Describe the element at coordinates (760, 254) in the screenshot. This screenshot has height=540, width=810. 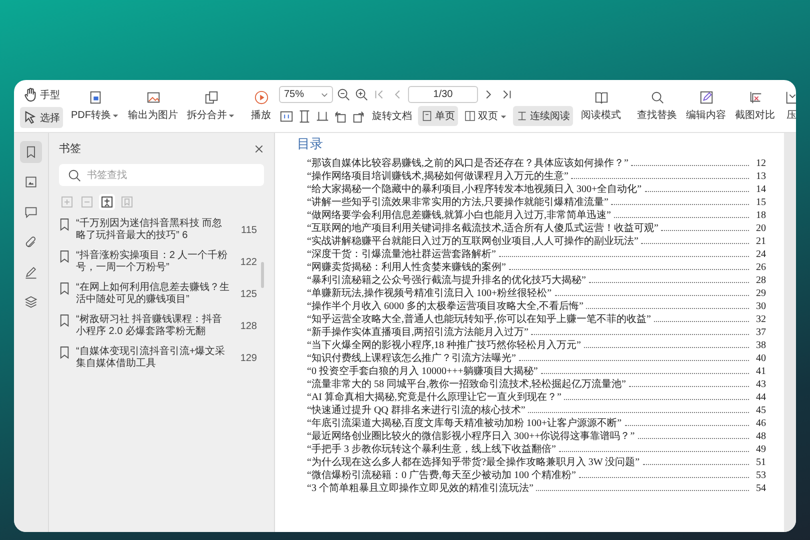
I see `toc-page-number: 24` at that location.